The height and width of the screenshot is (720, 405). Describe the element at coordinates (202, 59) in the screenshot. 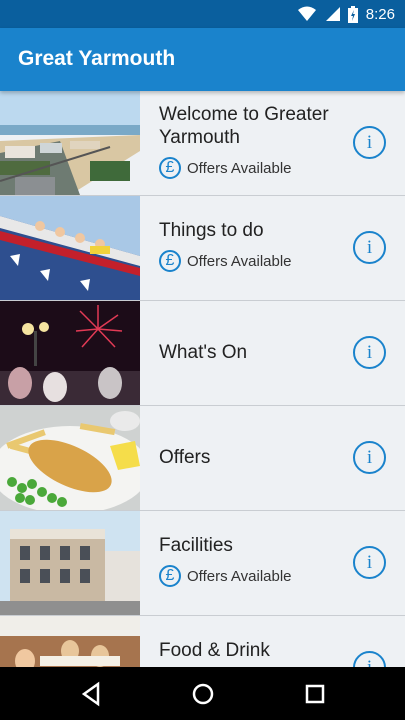

I see `app-bar: Great Yarmouth` at that location.